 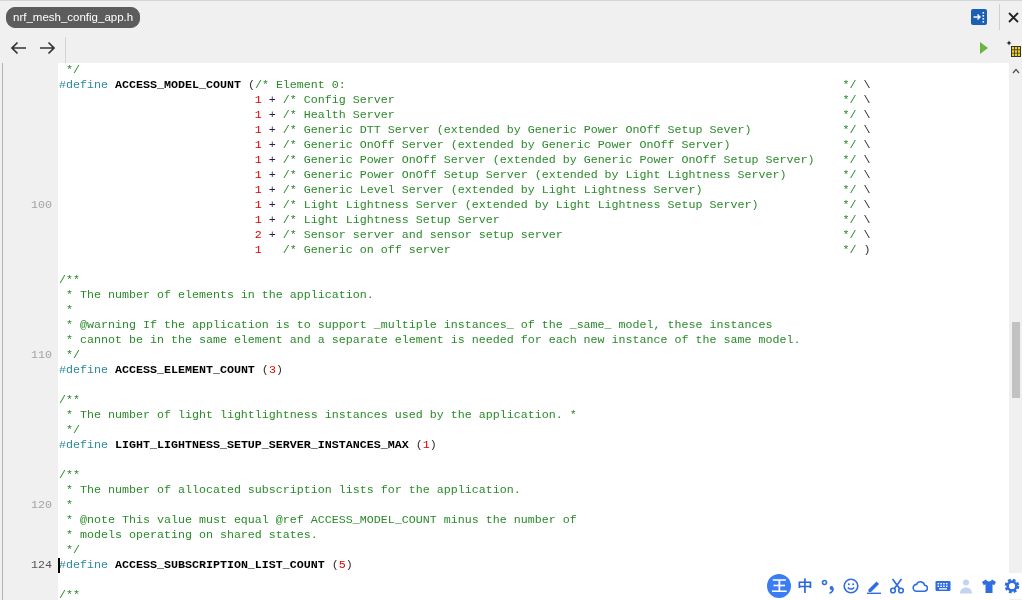 I want to click on code-line: #define ACCESS_ELEMENT_COUNT (3), so click(x=171, y=370).